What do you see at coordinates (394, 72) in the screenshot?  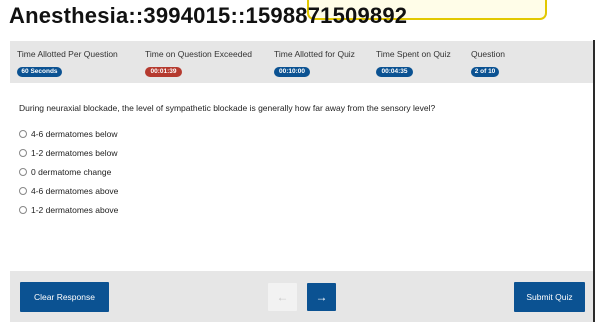 I see `time-spent-badge: 00:04:35` at bounding box center [394, 72].